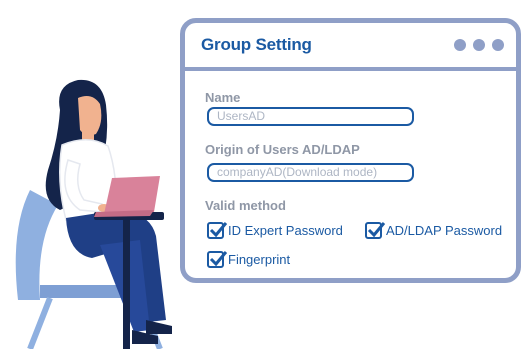 Image resolution: width=531 pixels, height=349 pixels. What do you see at coordinates (36, 245) in the screenshot?
I see `chair-back` at bounding box center [36, 245].